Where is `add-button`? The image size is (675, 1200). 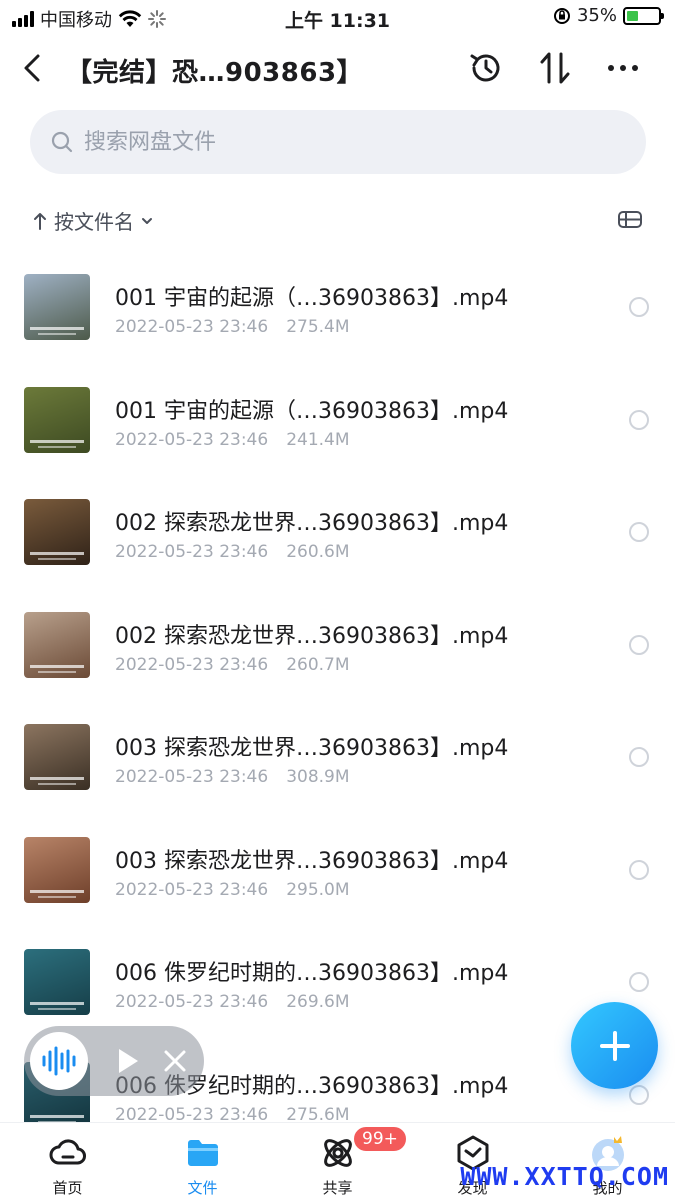 add-button is located at coordinates (614, 1045).